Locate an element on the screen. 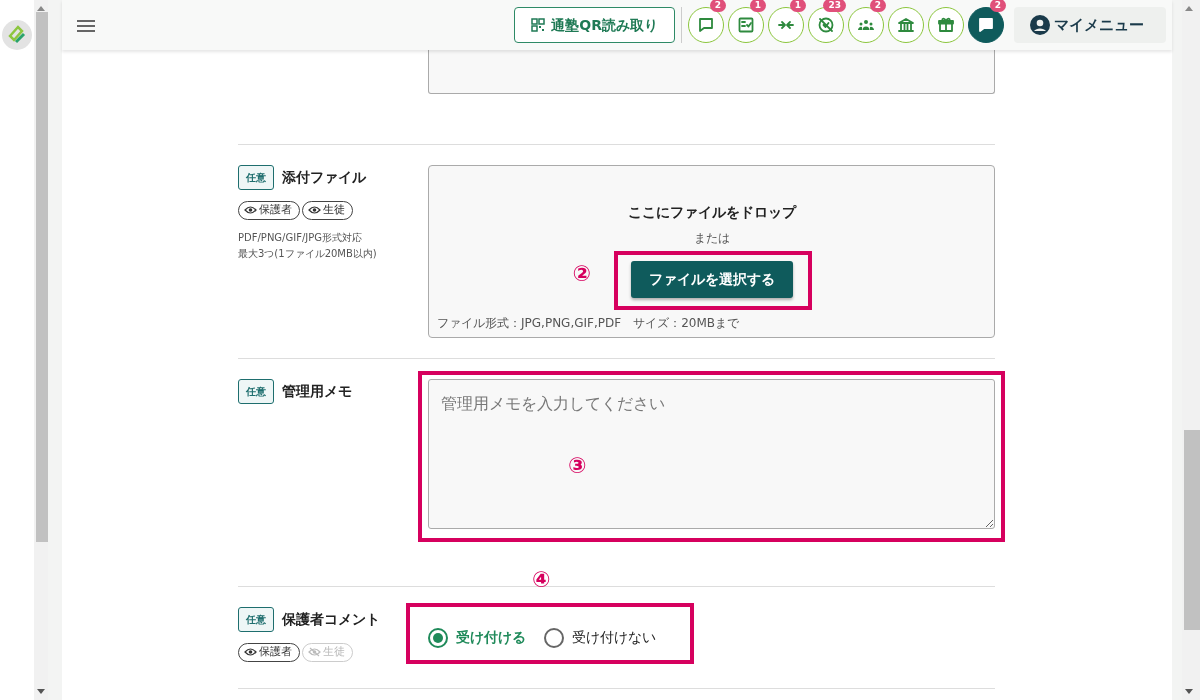 The width and height of the screenshot is (1200, 700). format-note: 最大3つ(1ファイル20MB以内) is located at coordinates (308, 254).